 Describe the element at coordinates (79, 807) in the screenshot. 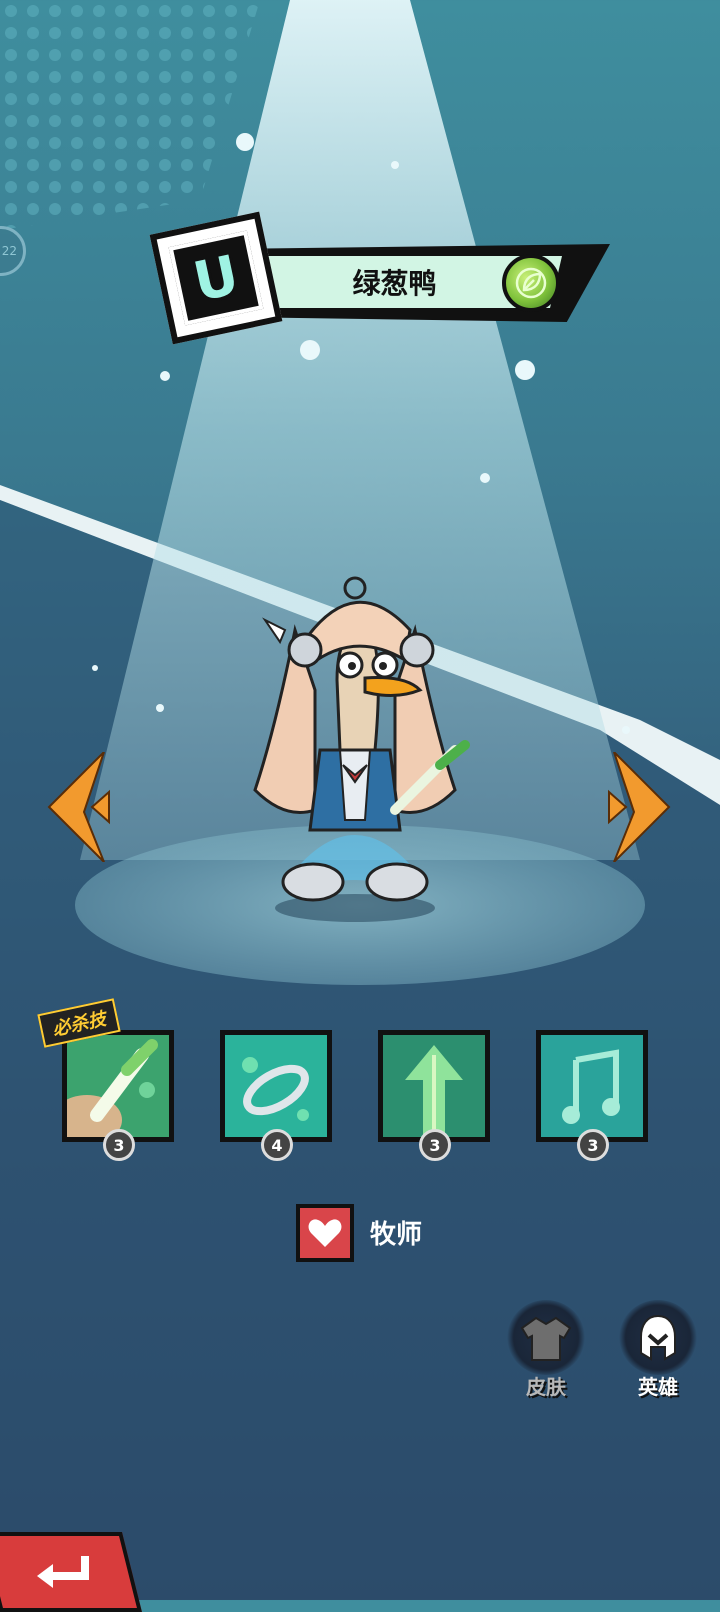

I see `arrow-left-icon` at that location.